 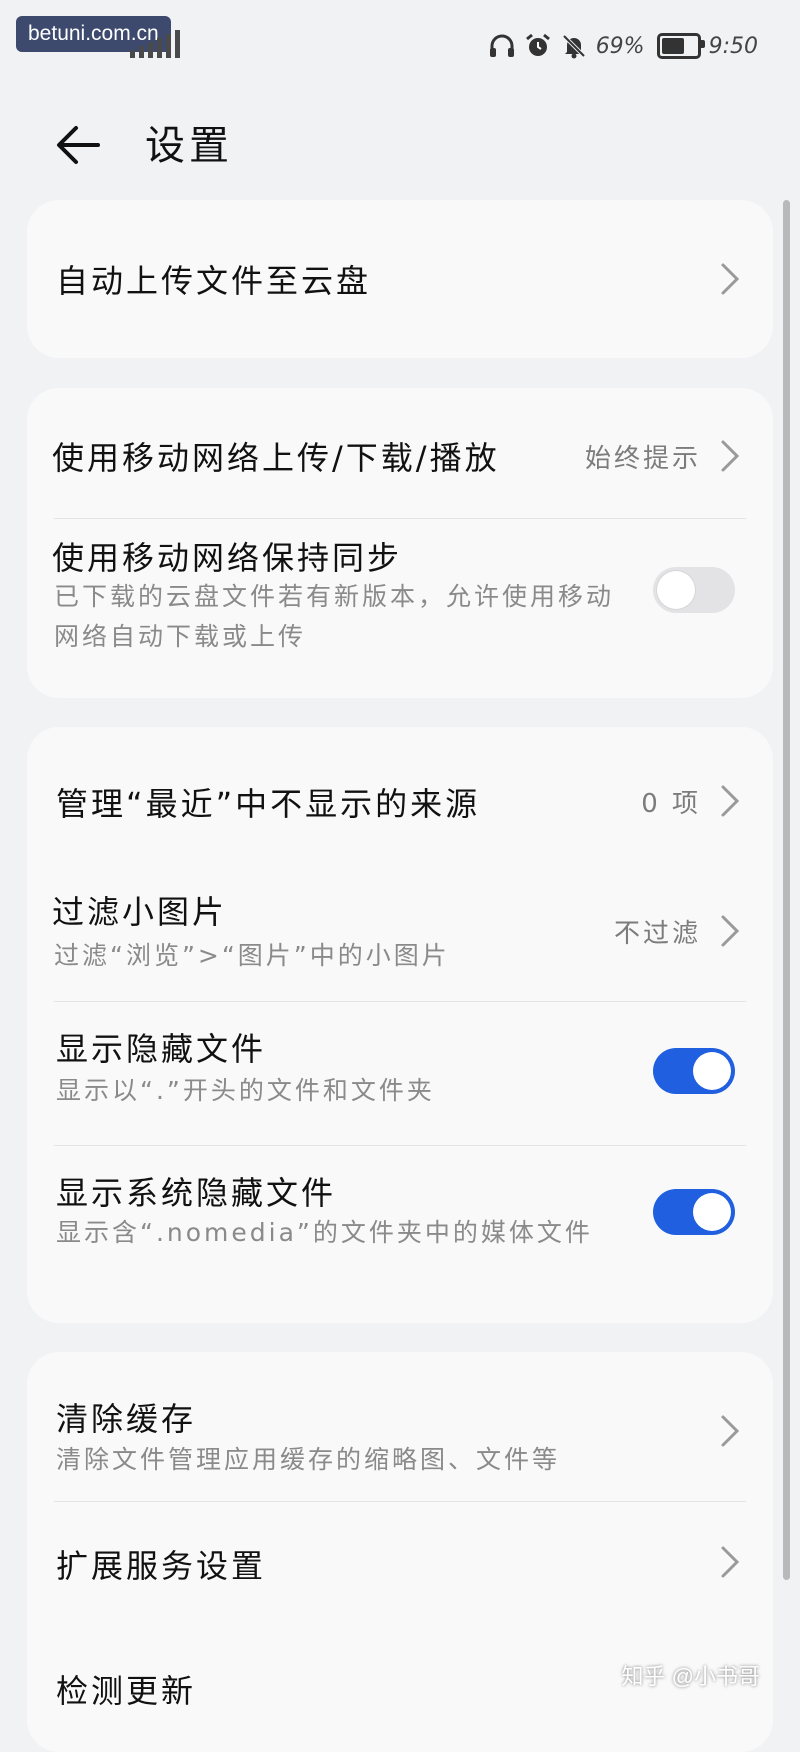 I want to click on watermark: 知乎 @小书哥, so click(x=690, y=1676).